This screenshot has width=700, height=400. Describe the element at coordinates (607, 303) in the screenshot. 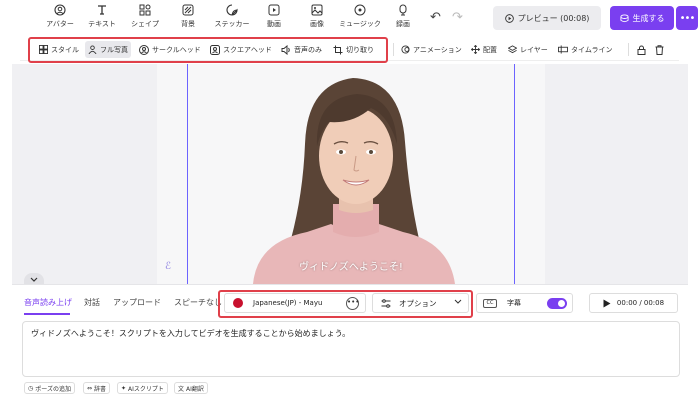

I see `play-icon` at that location.